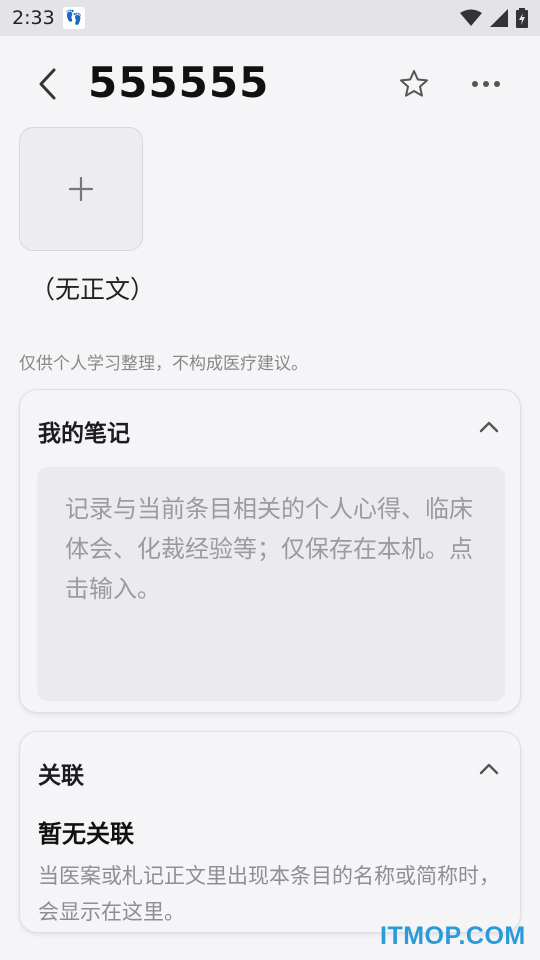 The image size is (540, 960). I want to click on disclaimer-text: 仅供个人学习整理，不构成医疗建议。, so click(163, 364).